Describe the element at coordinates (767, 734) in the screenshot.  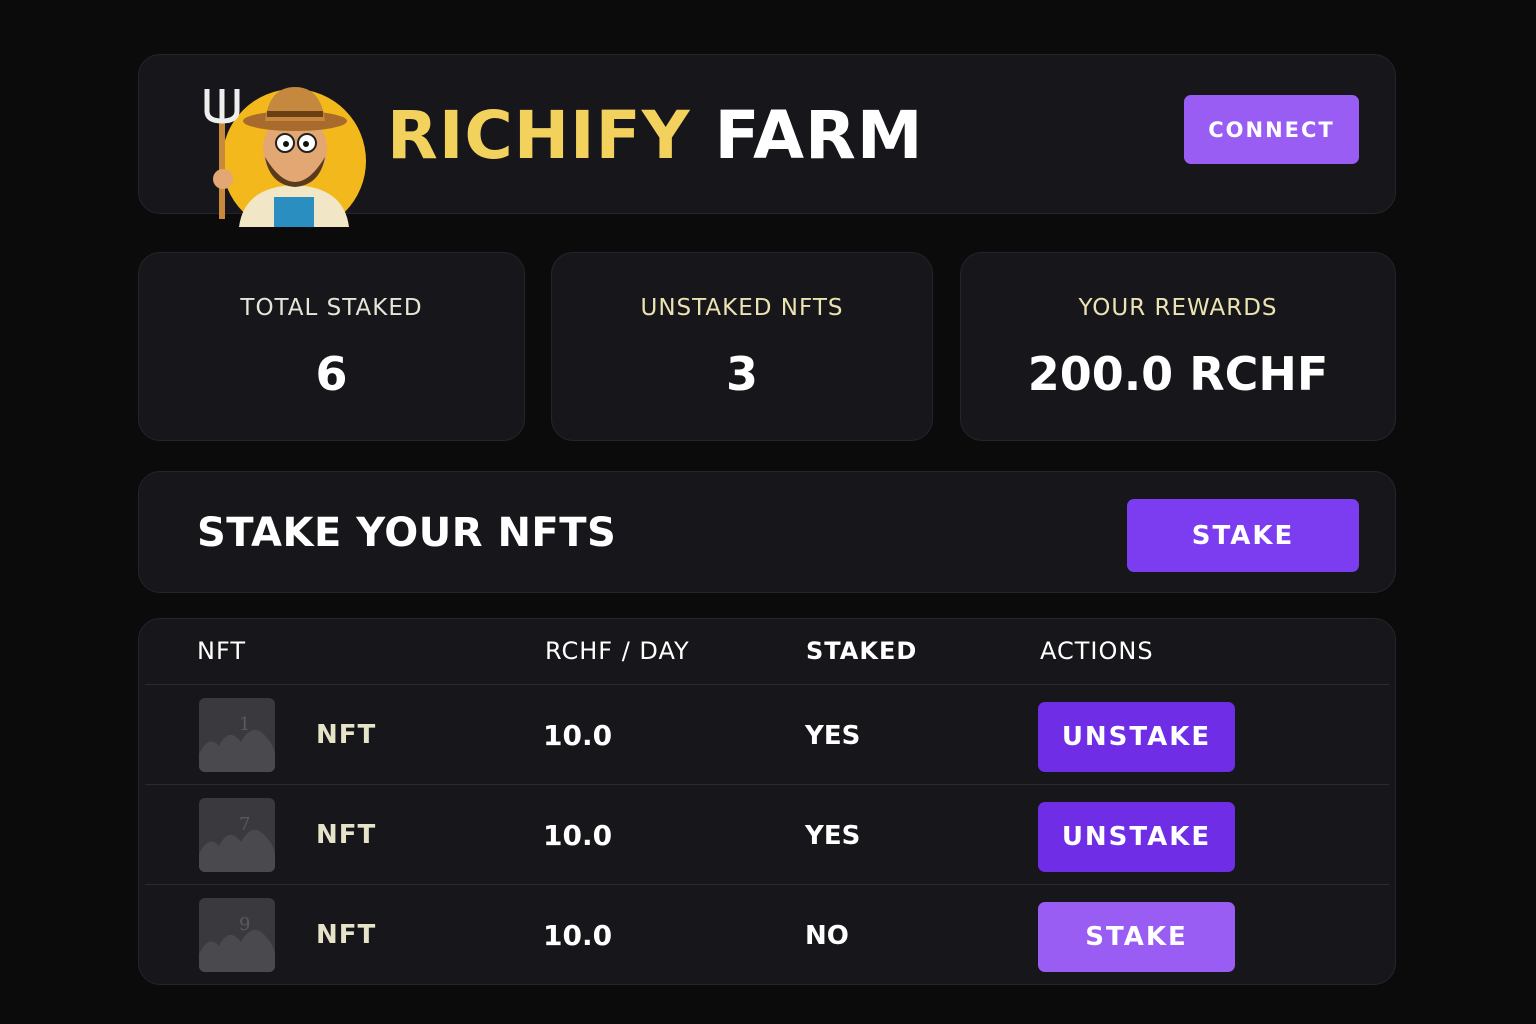
I see `table-row: 1 NFT 10.0 YES UNSTAKE` at that location.